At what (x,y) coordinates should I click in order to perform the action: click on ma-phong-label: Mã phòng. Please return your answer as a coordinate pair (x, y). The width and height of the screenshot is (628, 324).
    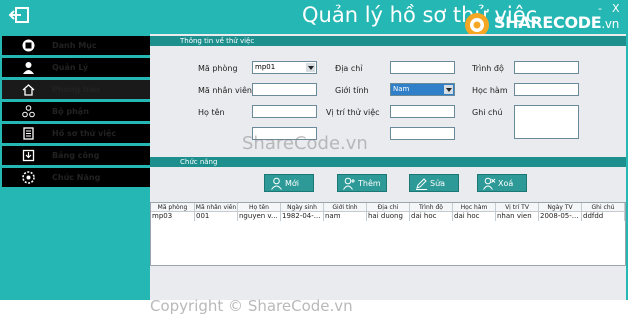
    Looking at the image, I should click on (218, 68).